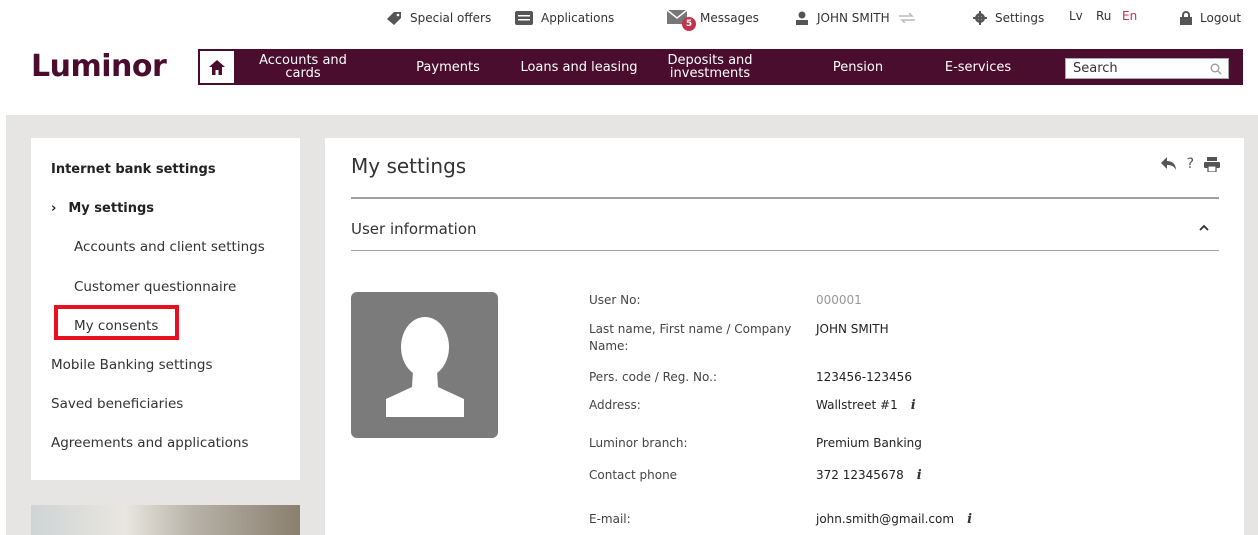  I want to click on field-label-pers-code: Pers. code / Reg. No.:, so click(653, 377).